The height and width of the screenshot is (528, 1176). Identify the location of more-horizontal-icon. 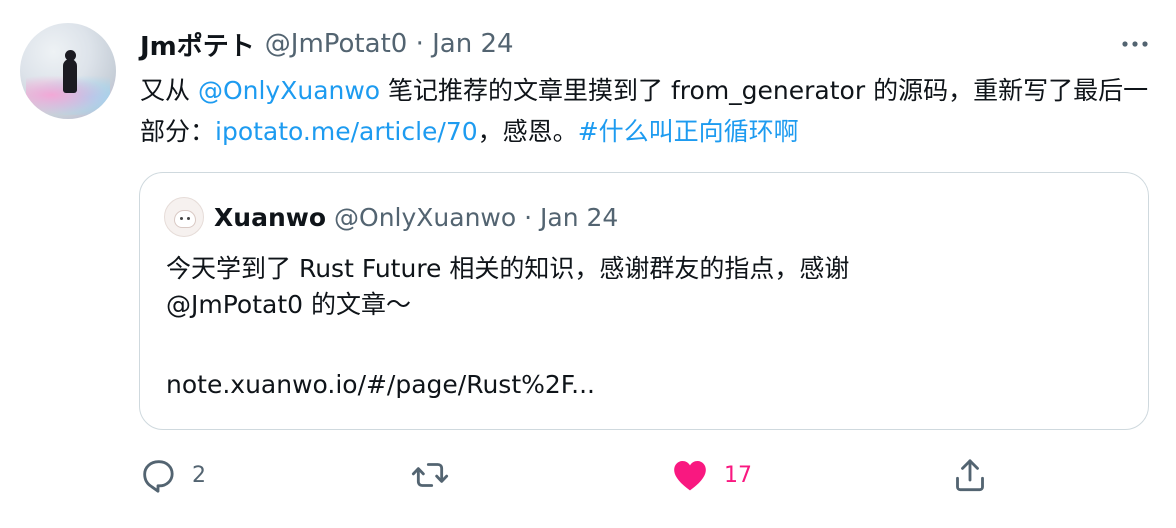
(1135, 44).